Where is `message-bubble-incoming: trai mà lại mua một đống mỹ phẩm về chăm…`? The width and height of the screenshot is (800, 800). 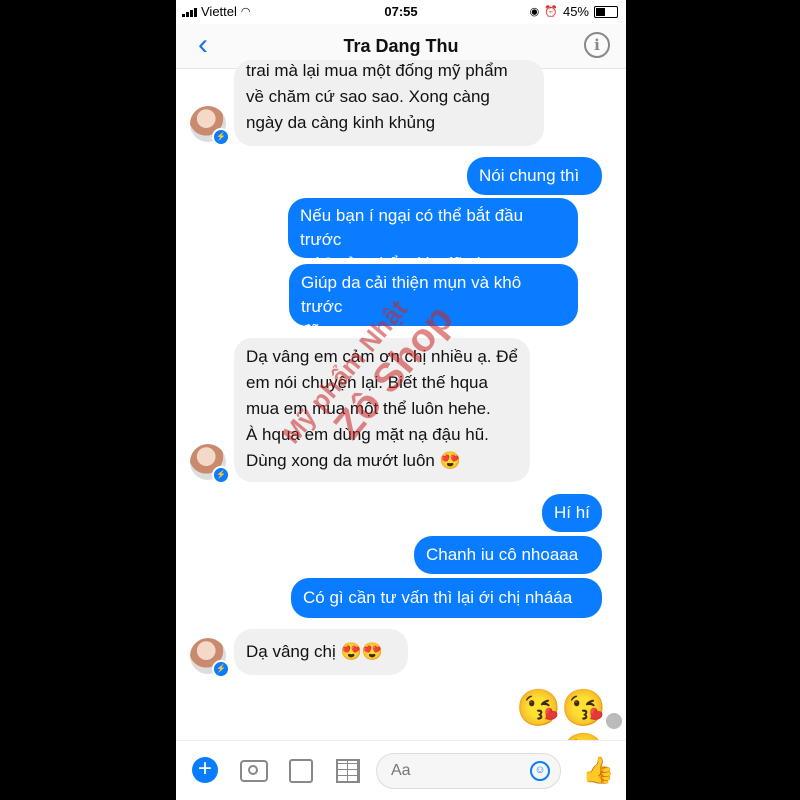
message-bubble-incoming: trai mà lại mua một đống mỹ phẩm về chăm… is located at coordinates (389, 103).